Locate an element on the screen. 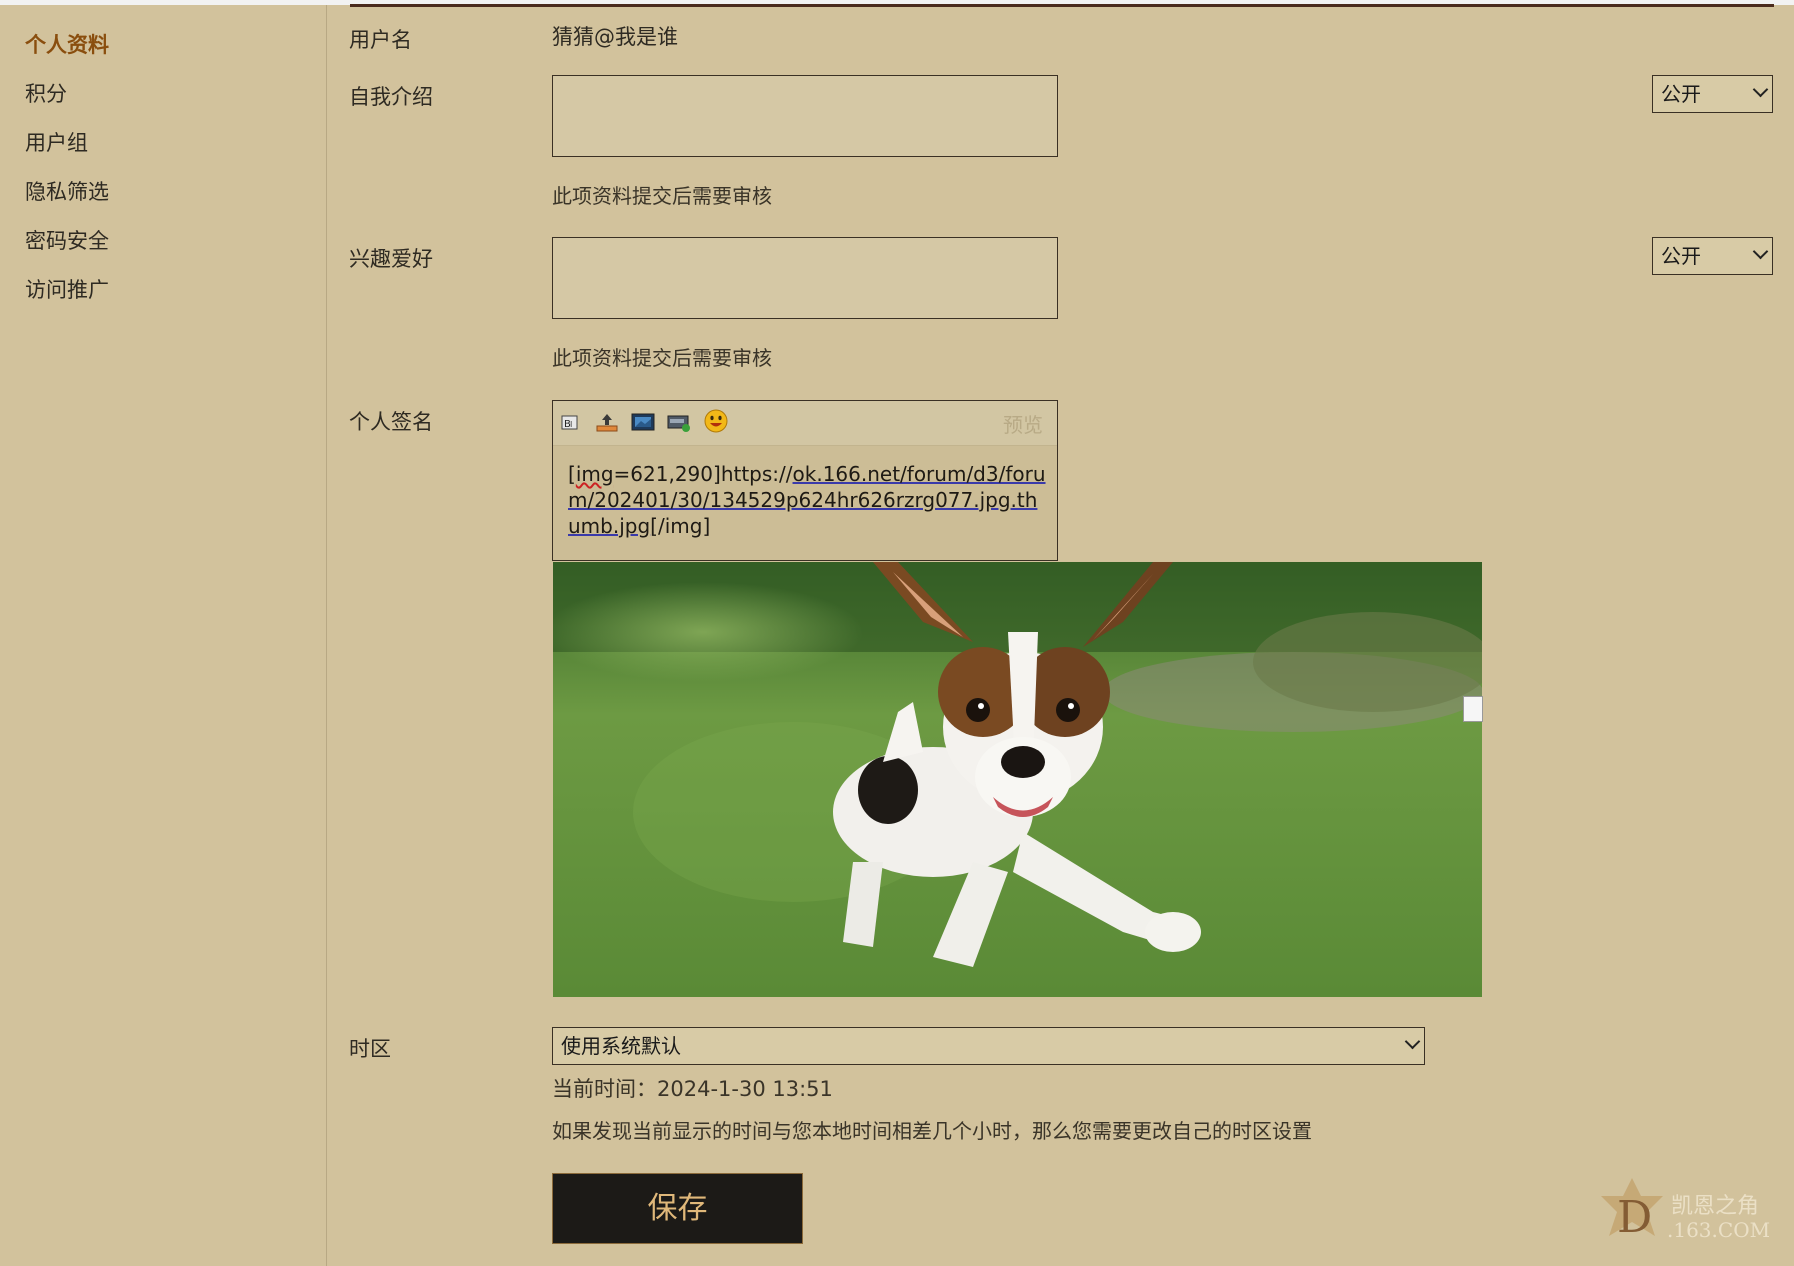 This screenshot has height=1266, width=1794. intro-label: 自我介绍 is located at coordinates (391, 97).